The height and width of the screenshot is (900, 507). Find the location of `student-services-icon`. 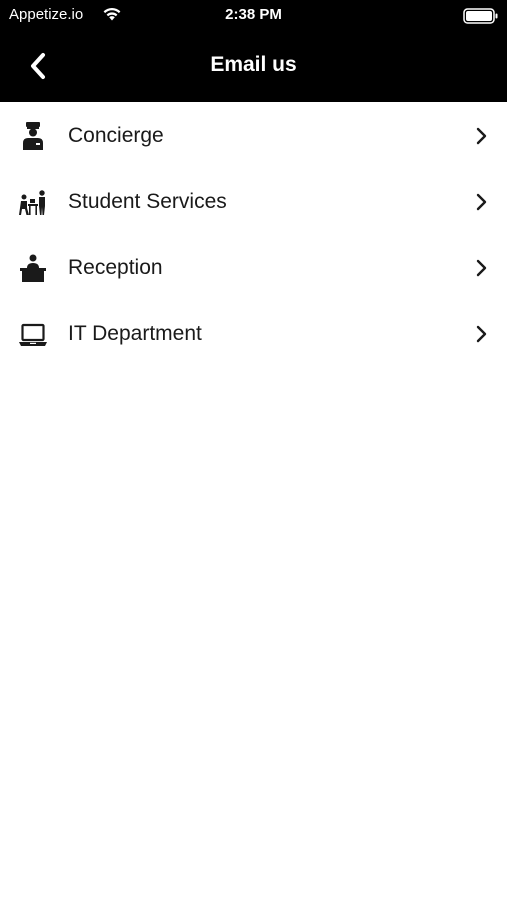

student-services-icon is located at coordinates (32, 202).